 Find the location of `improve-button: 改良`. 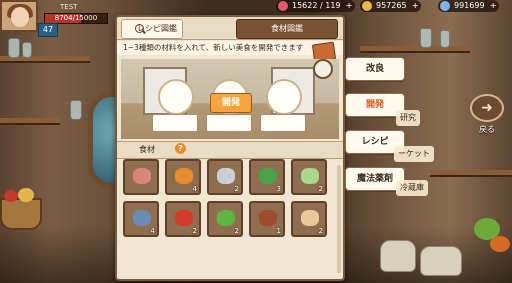

improve-button: 改良 is located at coordinates (375, 69).